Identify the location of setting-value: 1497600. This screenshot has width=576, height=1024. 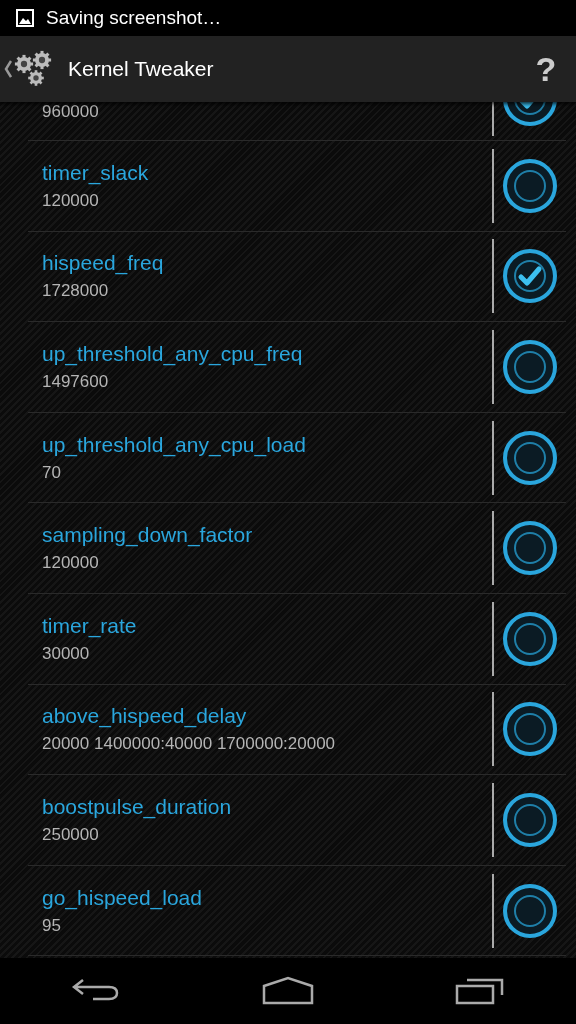
(76, 382).